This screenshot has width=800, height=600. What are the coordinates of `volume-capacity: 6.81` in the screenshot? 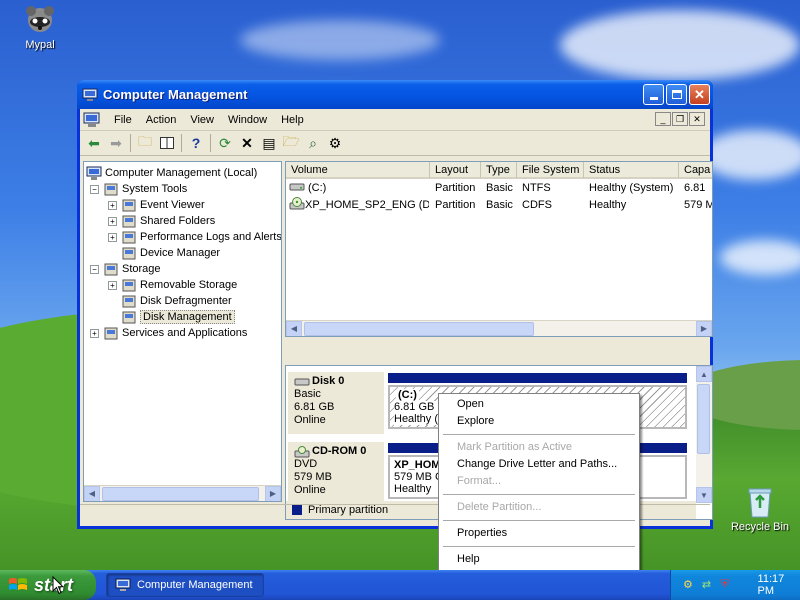 It's located at (695, 188).